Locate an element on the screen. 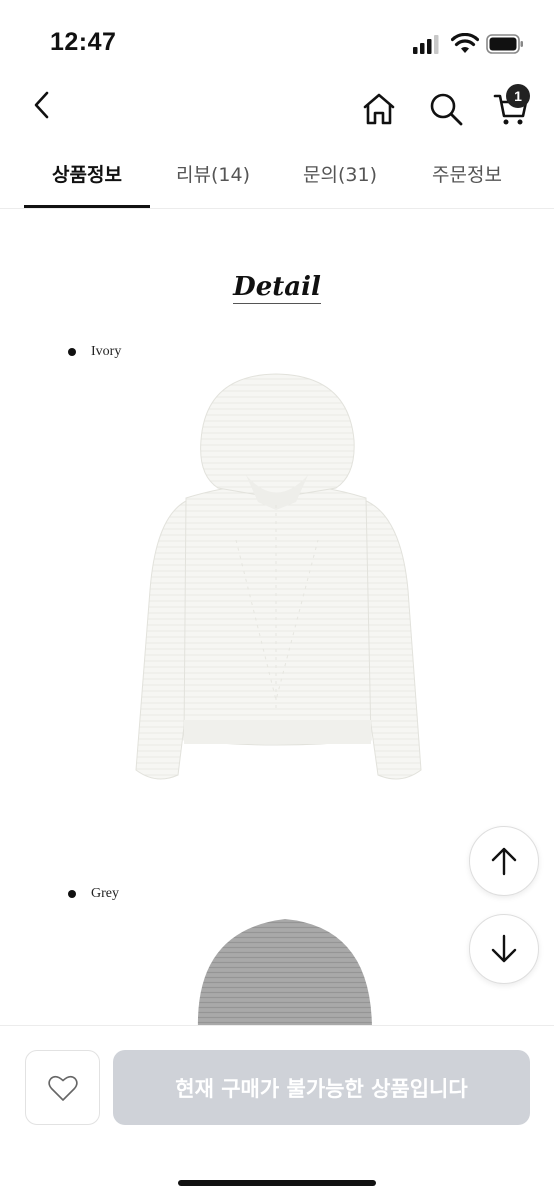 The image size is (554, 1201). arrow-down-icon is located at coordinates (504, 948).